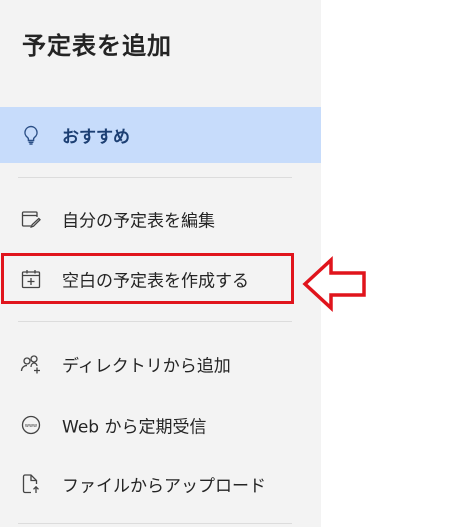  Describe the element at coordinates (31, 364) in the screenshot. I see `people-add-icon` at that location.